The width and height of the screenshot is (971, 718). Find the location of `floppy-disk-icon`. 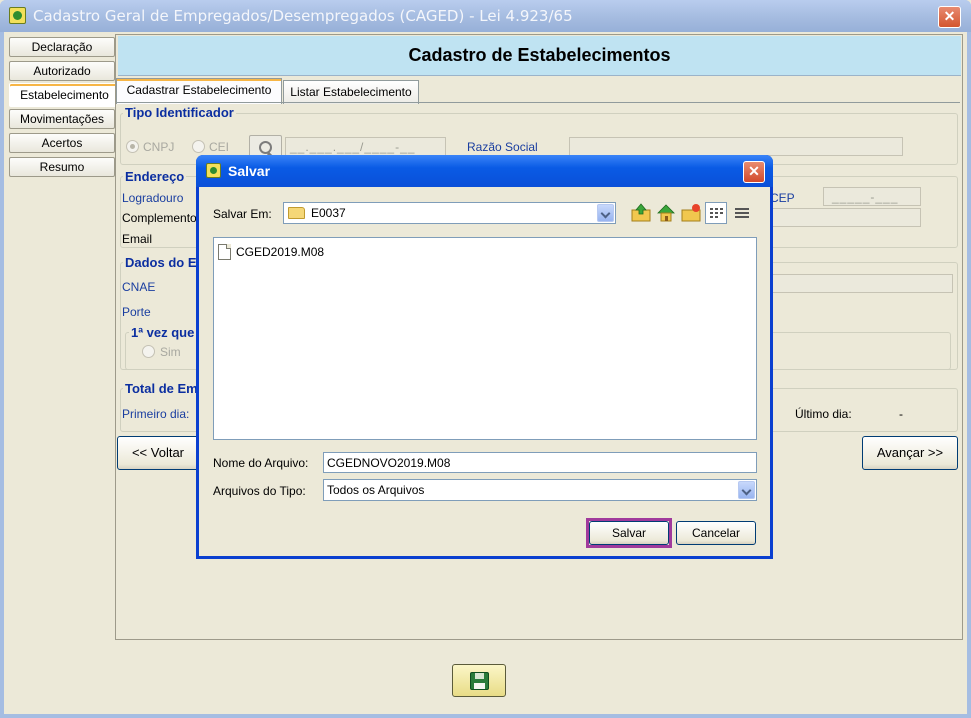

floppy-disk-icon is located at coordinates (479, 681).